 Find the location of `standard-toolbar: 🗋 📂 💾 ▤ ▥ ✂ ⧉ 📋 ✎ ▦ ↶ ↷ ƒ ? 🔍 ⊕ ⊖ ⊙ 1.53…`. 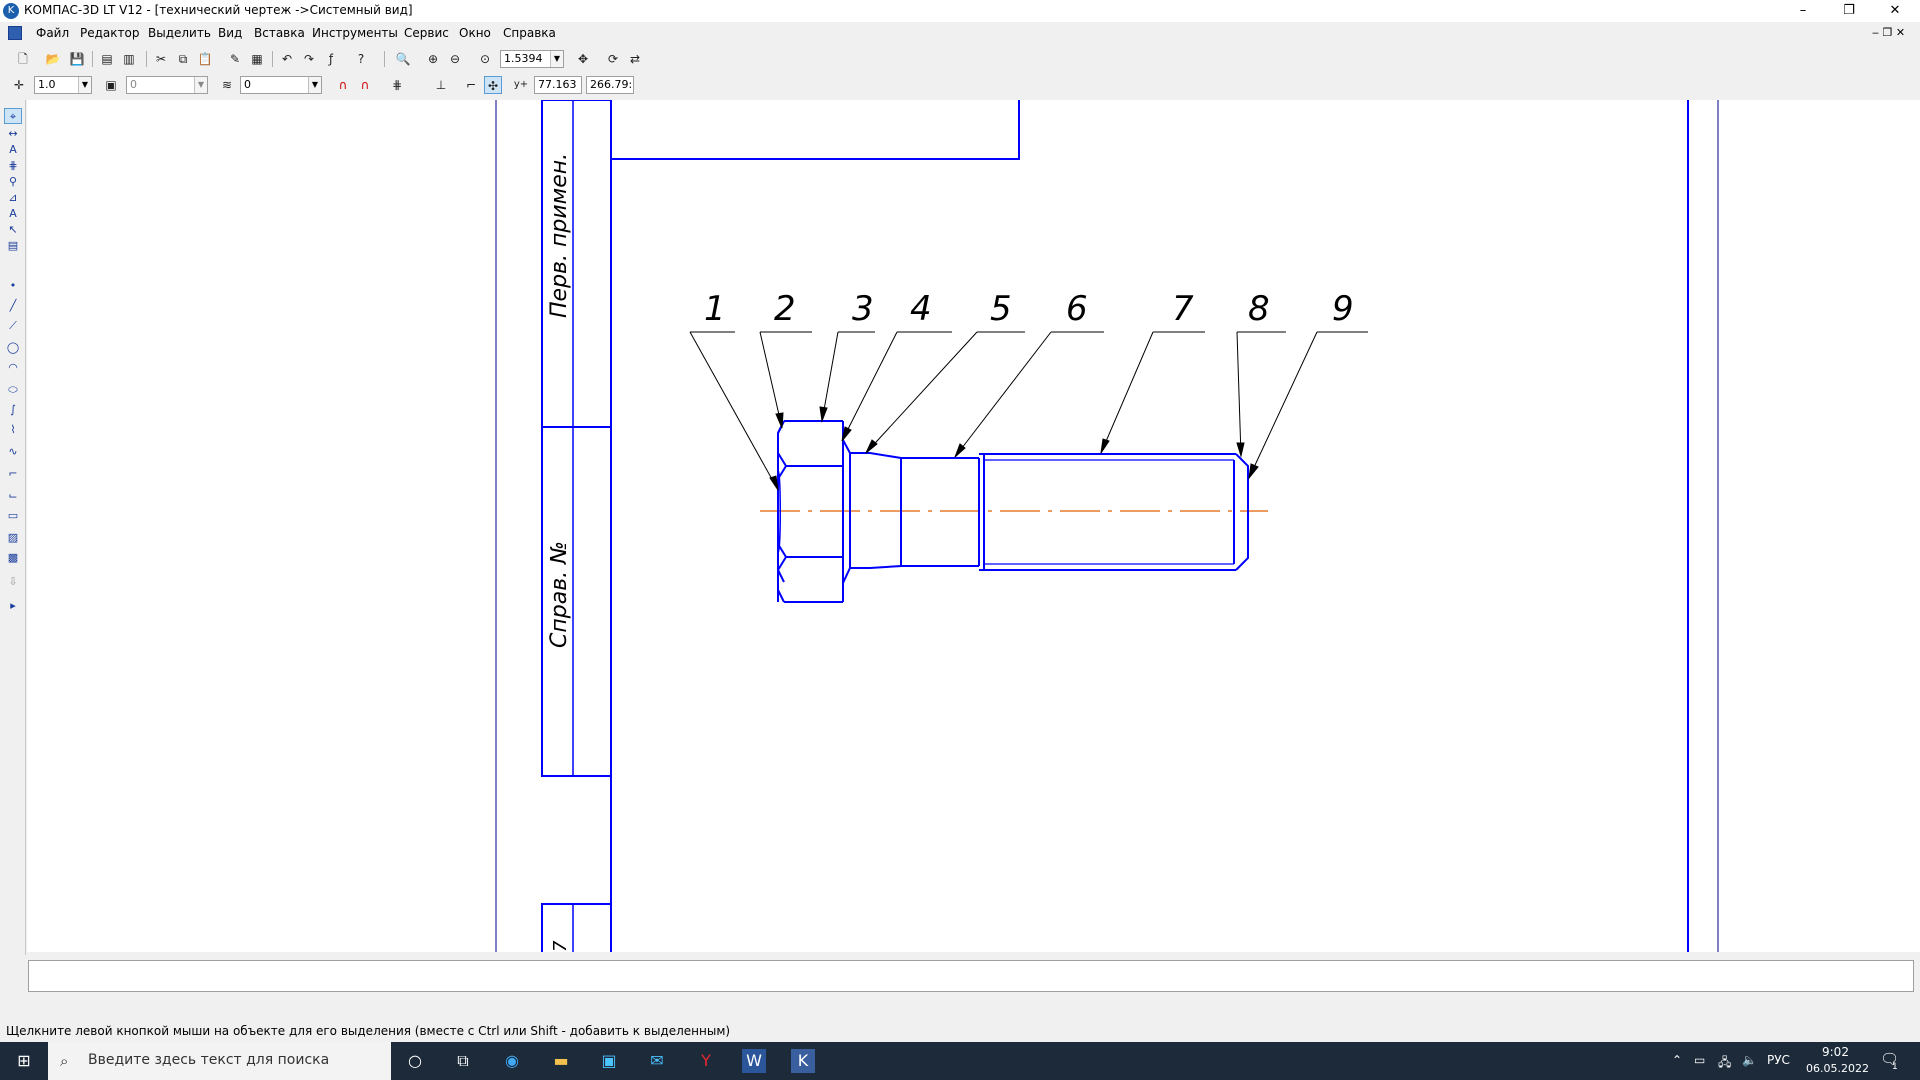

standard-toolbar: 🗋 📂 💾 ▤ ▥ ✂ ⧉ 📋 ✎ ▦ ↶ ↷ ƒ ? 🔍 ⊕ ⊖ ⊙ 1.53… is located at coordinates (960, 59).